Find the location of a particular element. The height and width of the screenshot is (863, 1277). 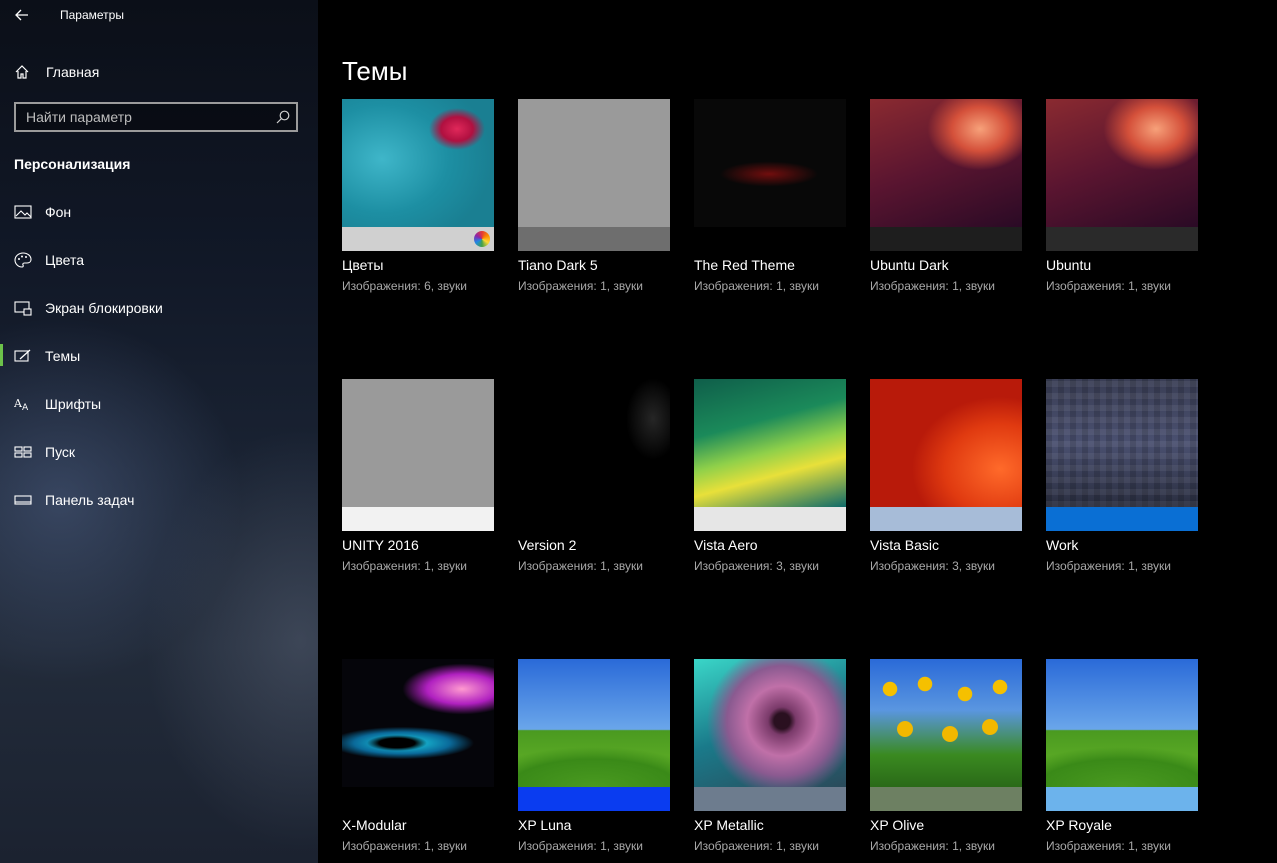

theme-name: X-Modular is located at coordinates (374, 825).